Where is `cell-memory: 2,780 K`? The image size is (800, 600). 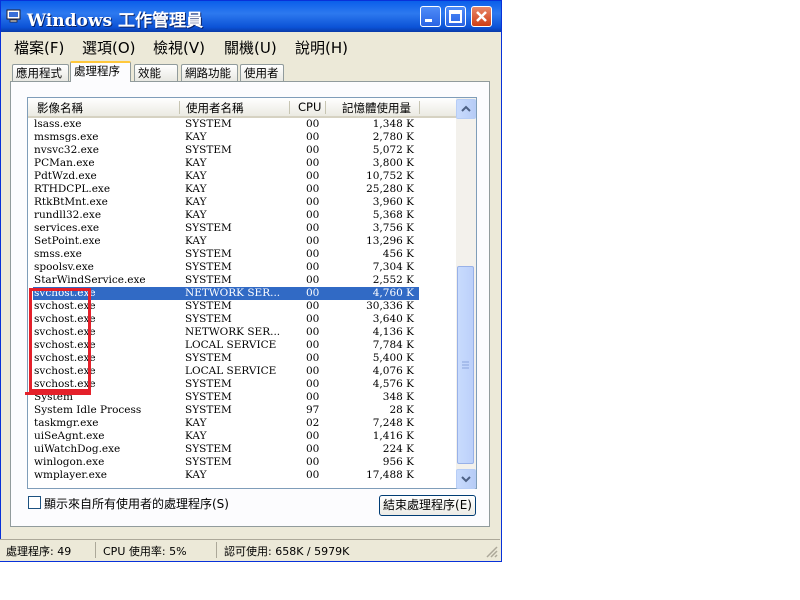 cell-memory: 2,780 K is located at coordinates (393, 137).